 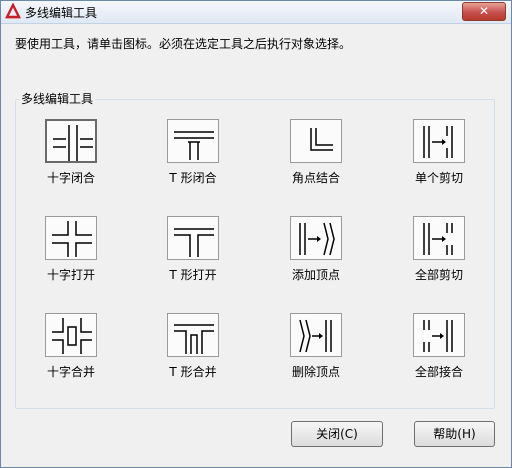 I want to click on cross-open-icon, so click(x=72, y=239).